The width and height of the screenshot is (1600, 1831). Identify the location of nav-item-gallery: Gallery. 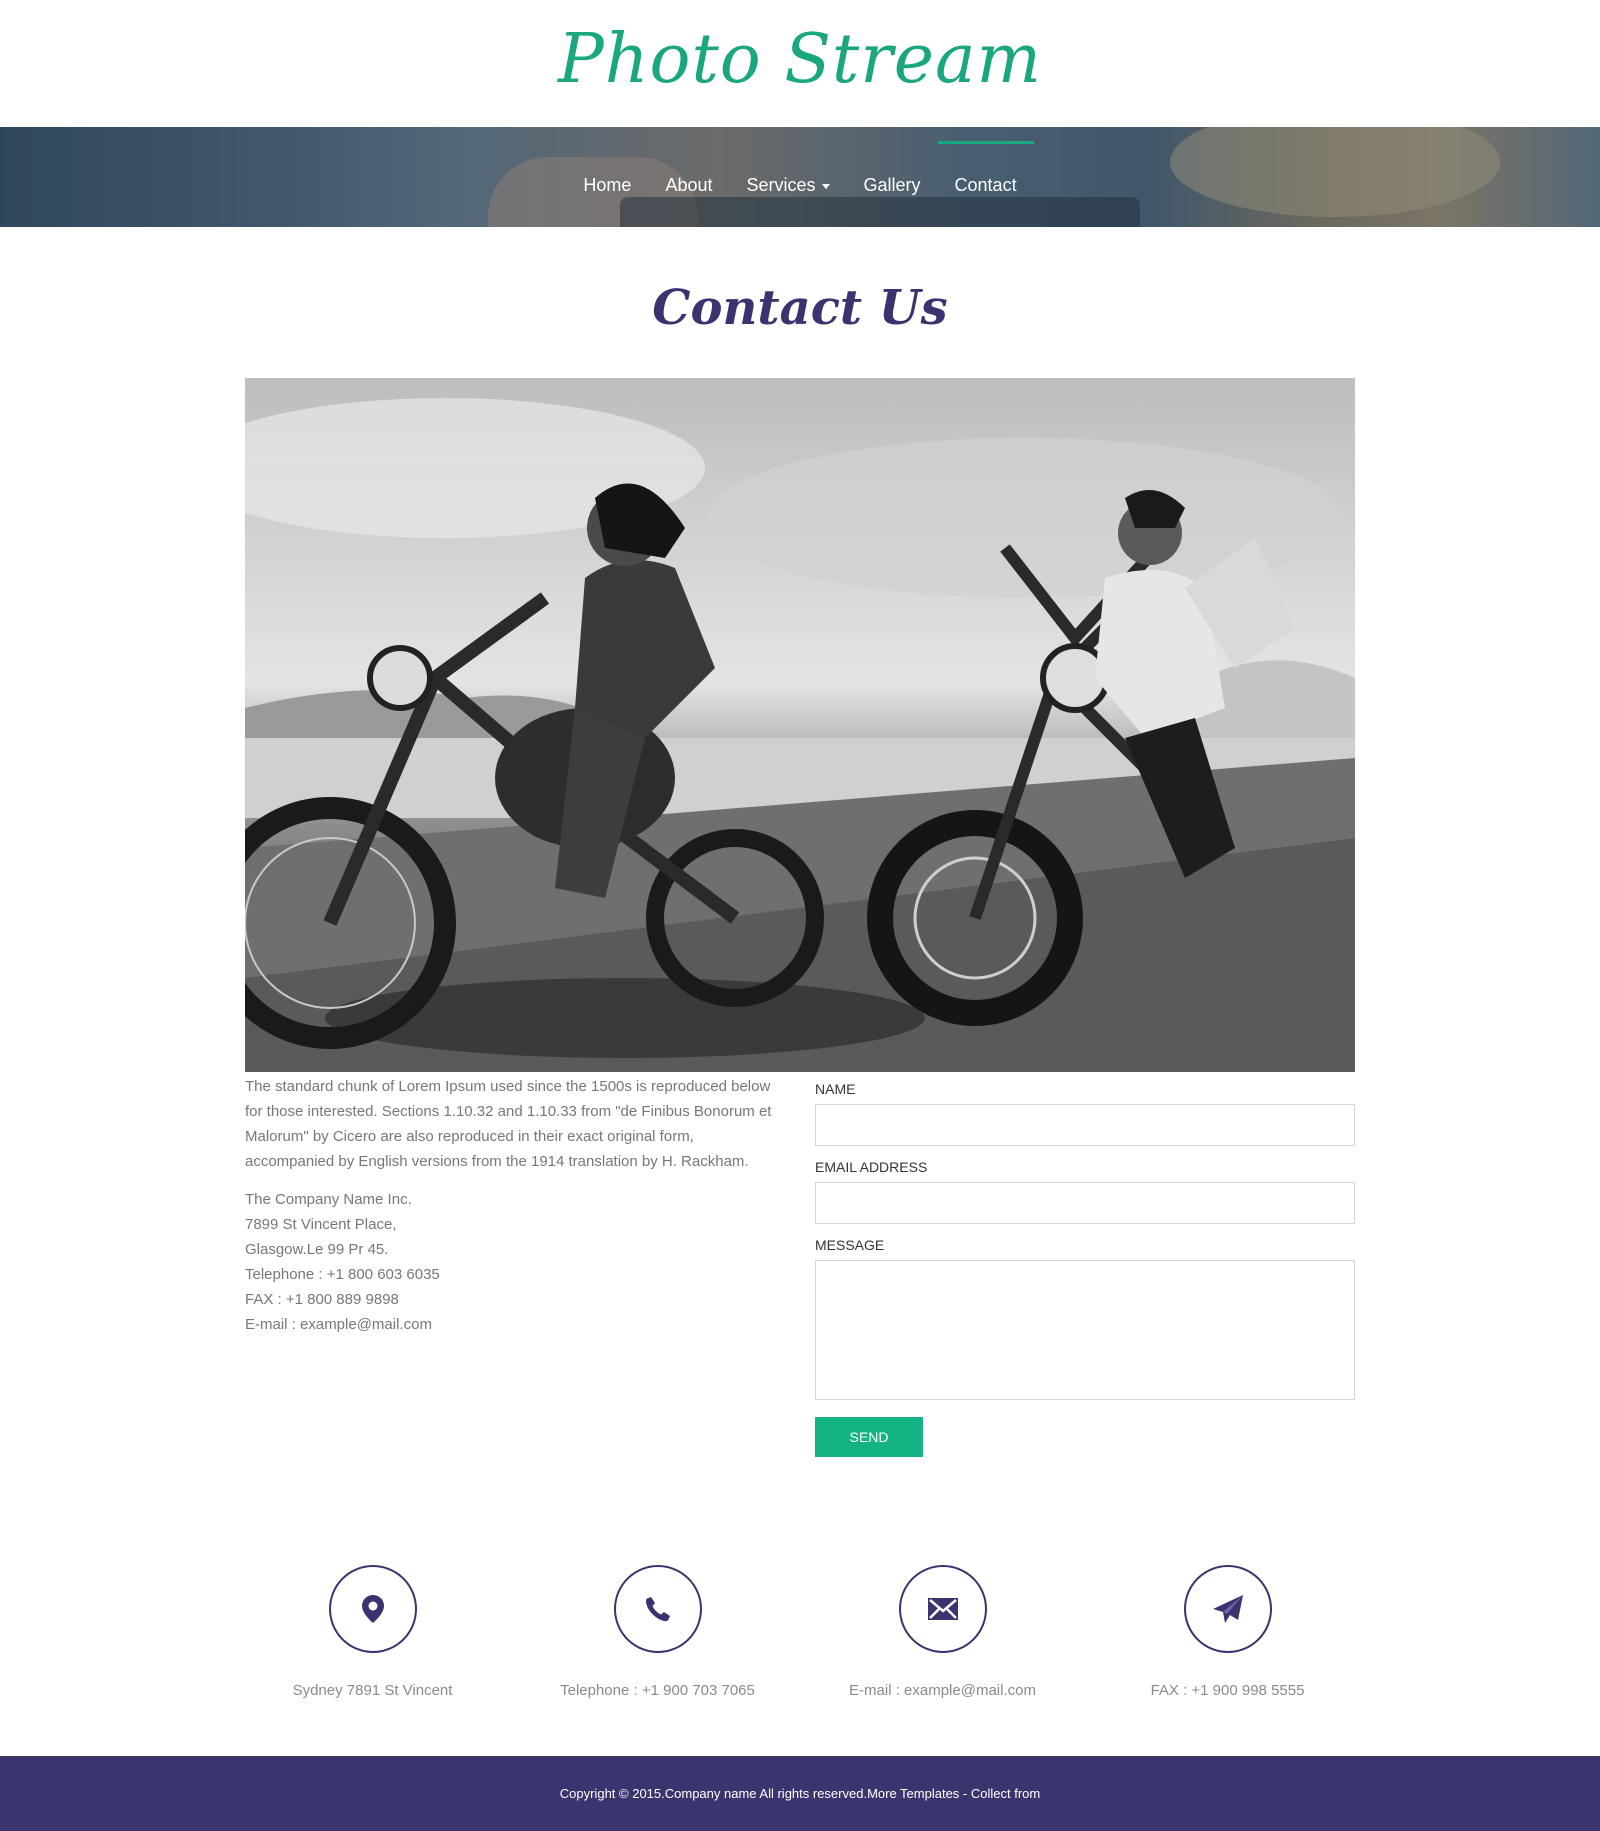
(892, 177).